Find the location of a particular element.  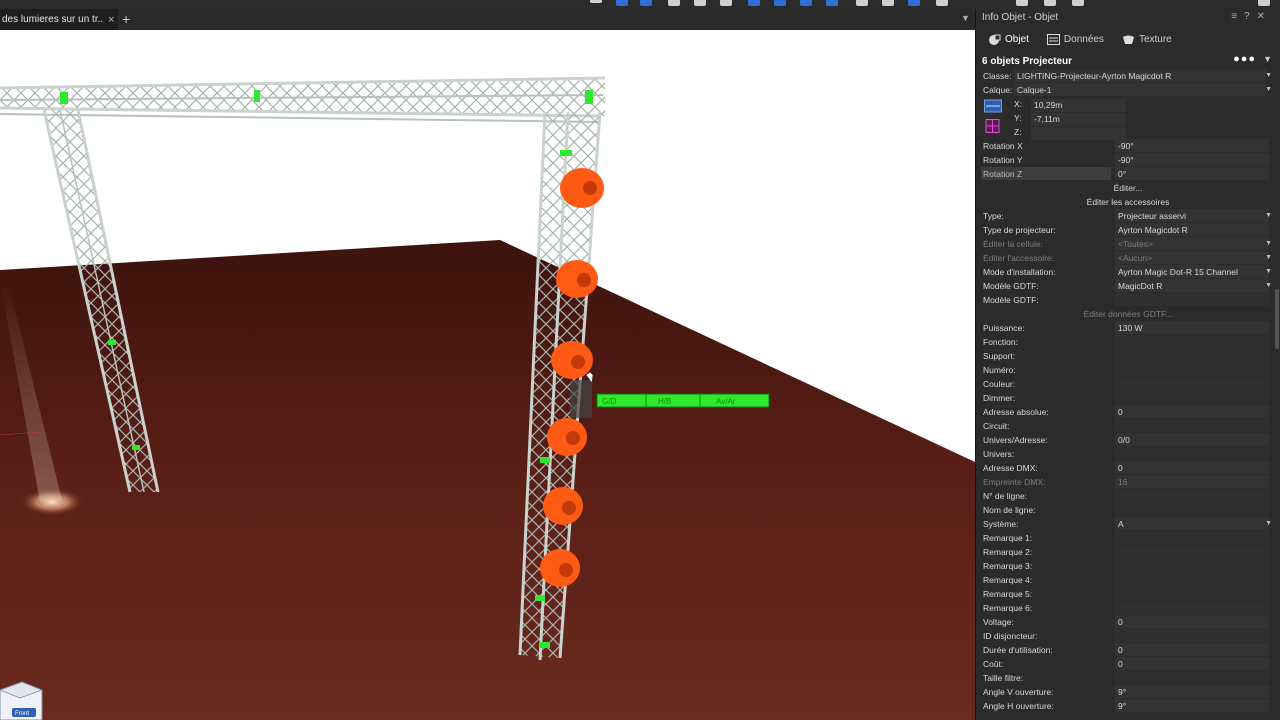

n-de-ligne-input is located at coordinates (1192, 495).